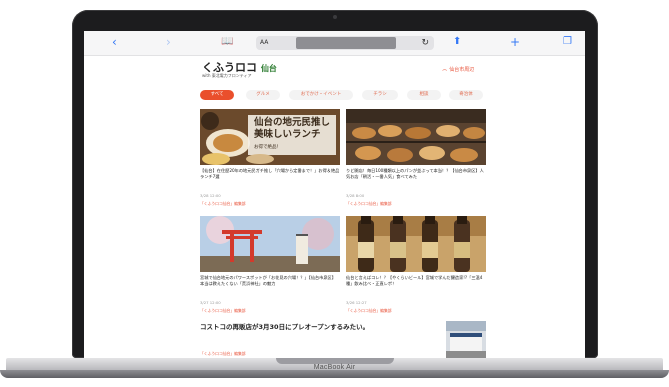  I want to click on article-title: 【仙台】在住歴20年の地元民ガチ推し「穴場から定番まで！」お得＆絶品ランチ7選, so click(270, 173).